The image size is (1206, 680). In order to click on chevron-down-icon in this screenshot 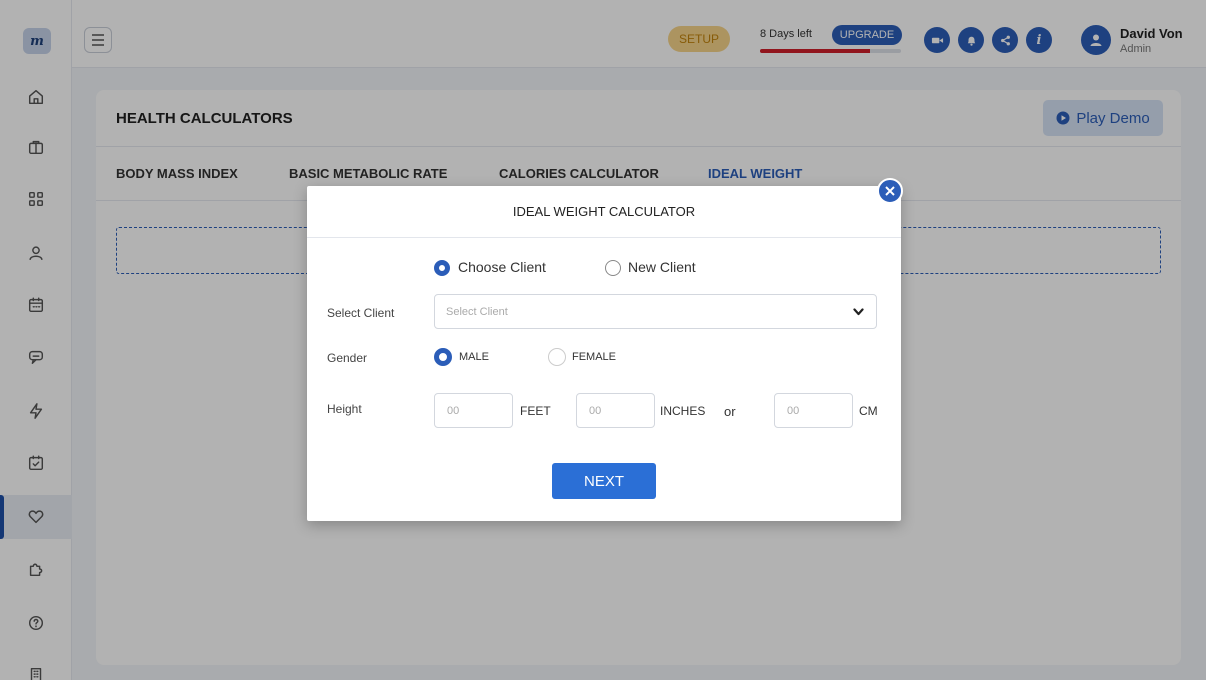, I will do `click(858, 312)`.